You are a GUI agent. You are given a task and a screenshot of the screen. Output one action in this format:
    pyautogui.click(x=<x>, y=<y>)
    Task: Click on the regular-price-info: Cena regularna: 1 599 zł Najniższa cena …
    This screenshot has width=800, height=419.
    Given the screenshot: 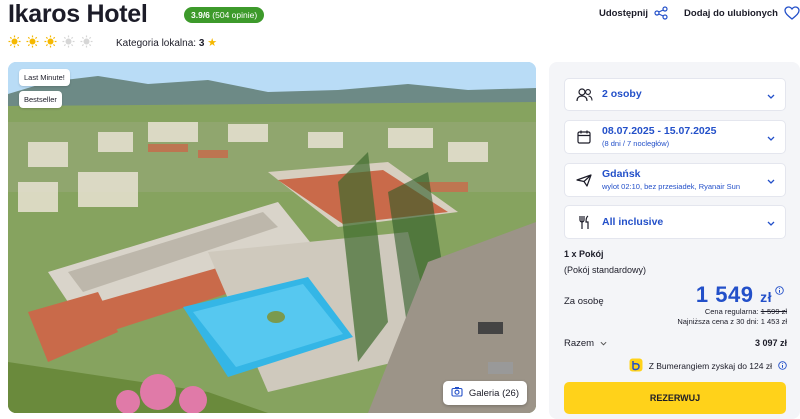 What is the action you would take?
    pyautogui.click(x=732, y=317)
    